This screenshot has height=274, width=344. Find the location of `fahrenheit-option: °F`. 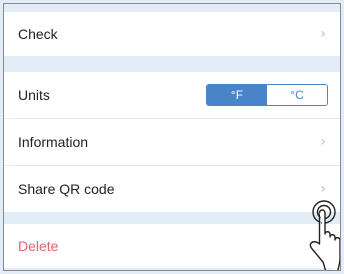

fahrenheit-option: °F is located at coordinates (237, 95).